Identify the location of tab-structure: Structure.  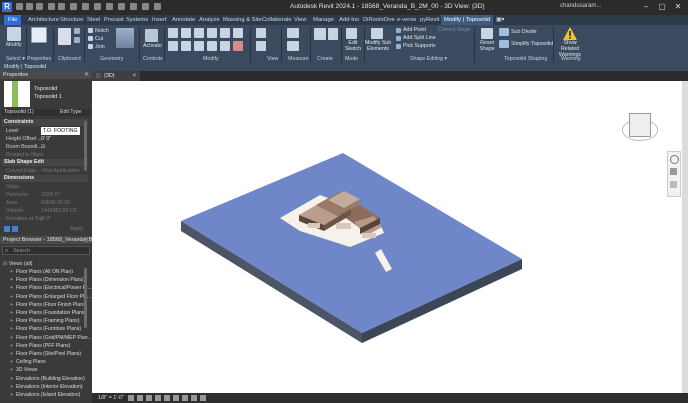
(72, 20).